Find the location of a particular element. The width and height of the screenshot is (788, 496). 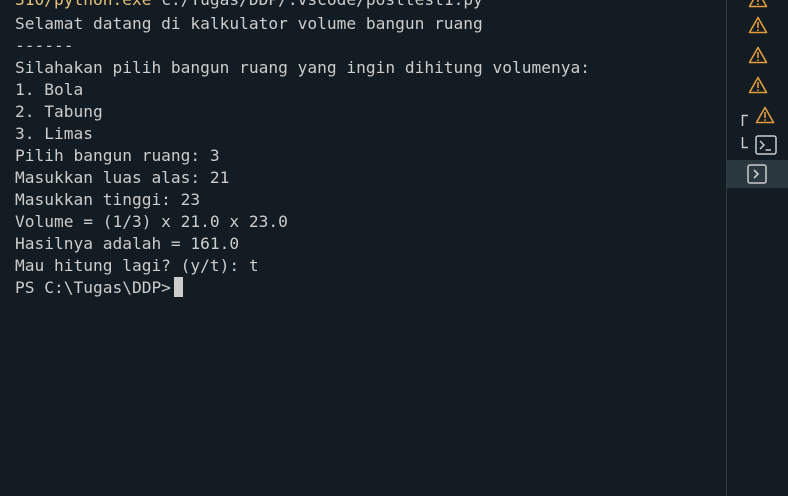

terminal-line: Masukkan tinggi: 23 is located at coordinates (108, 199).